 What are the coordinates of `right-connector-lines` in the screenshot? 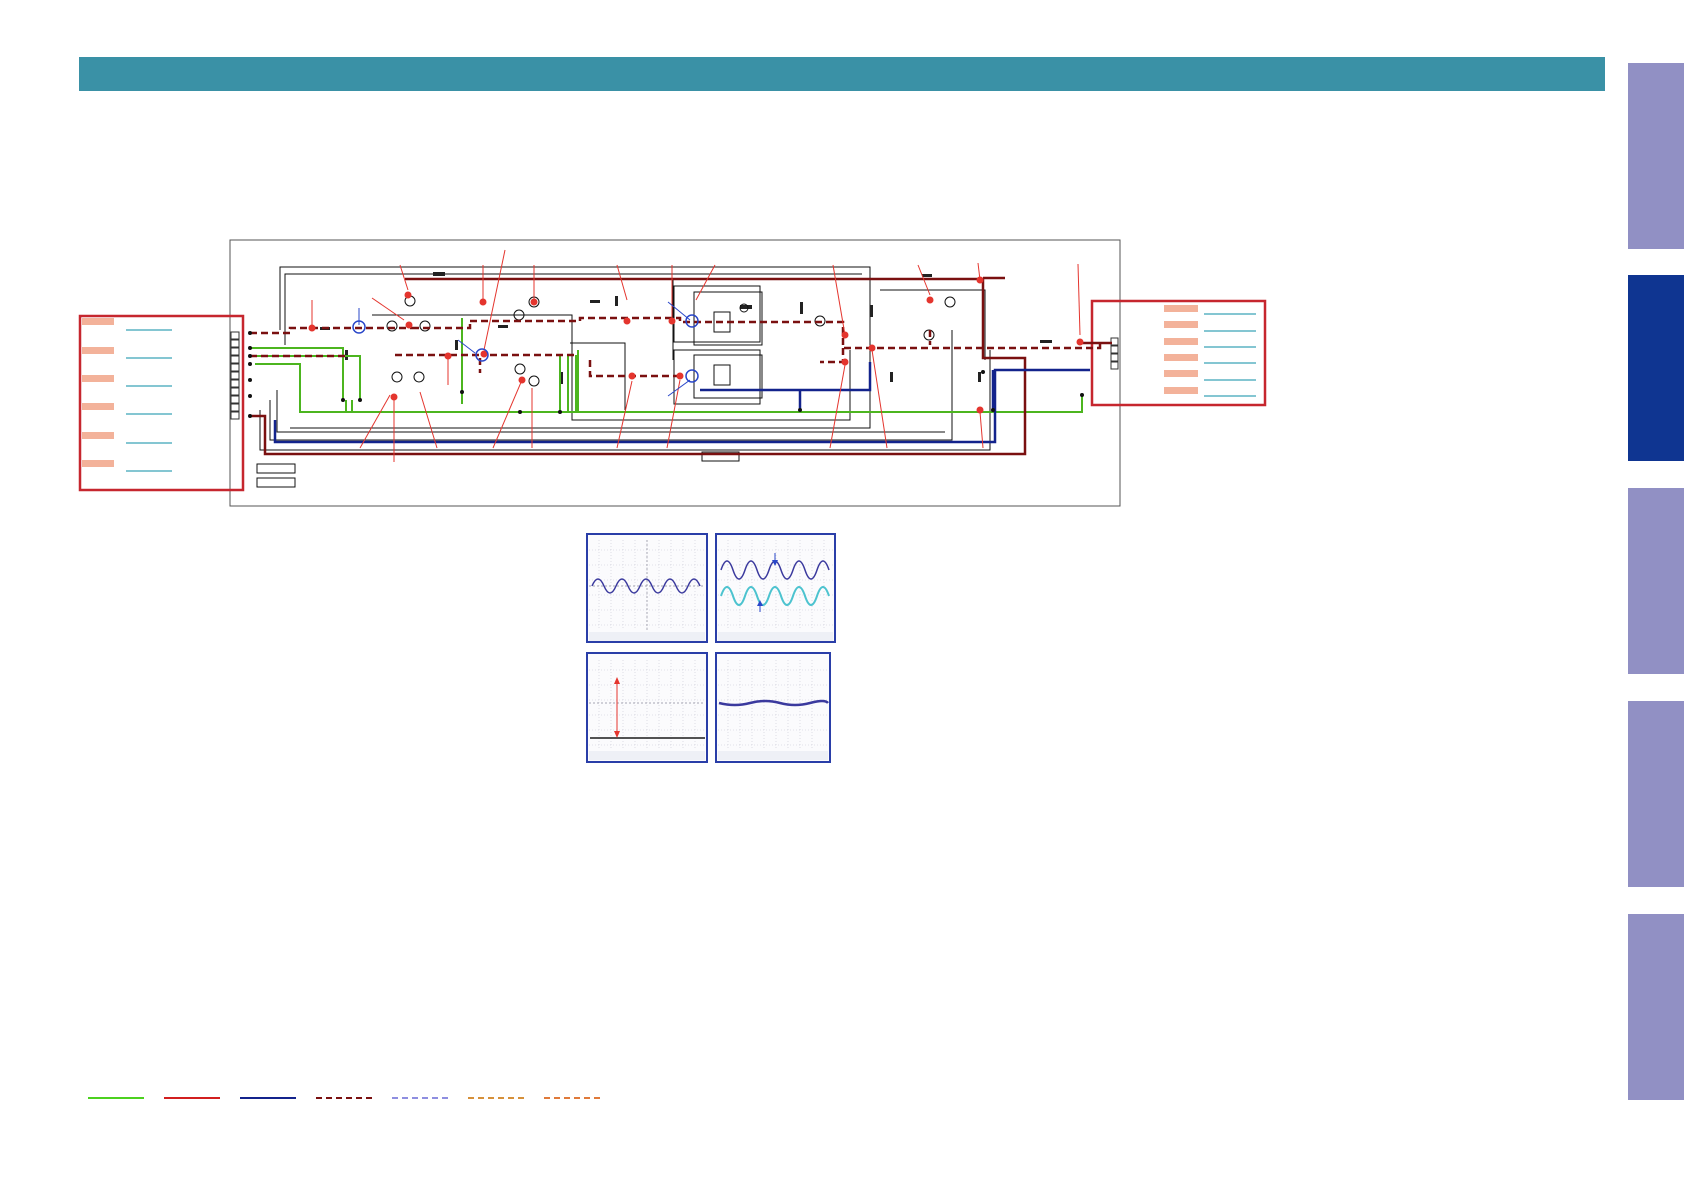 It's located at (1230, 355).